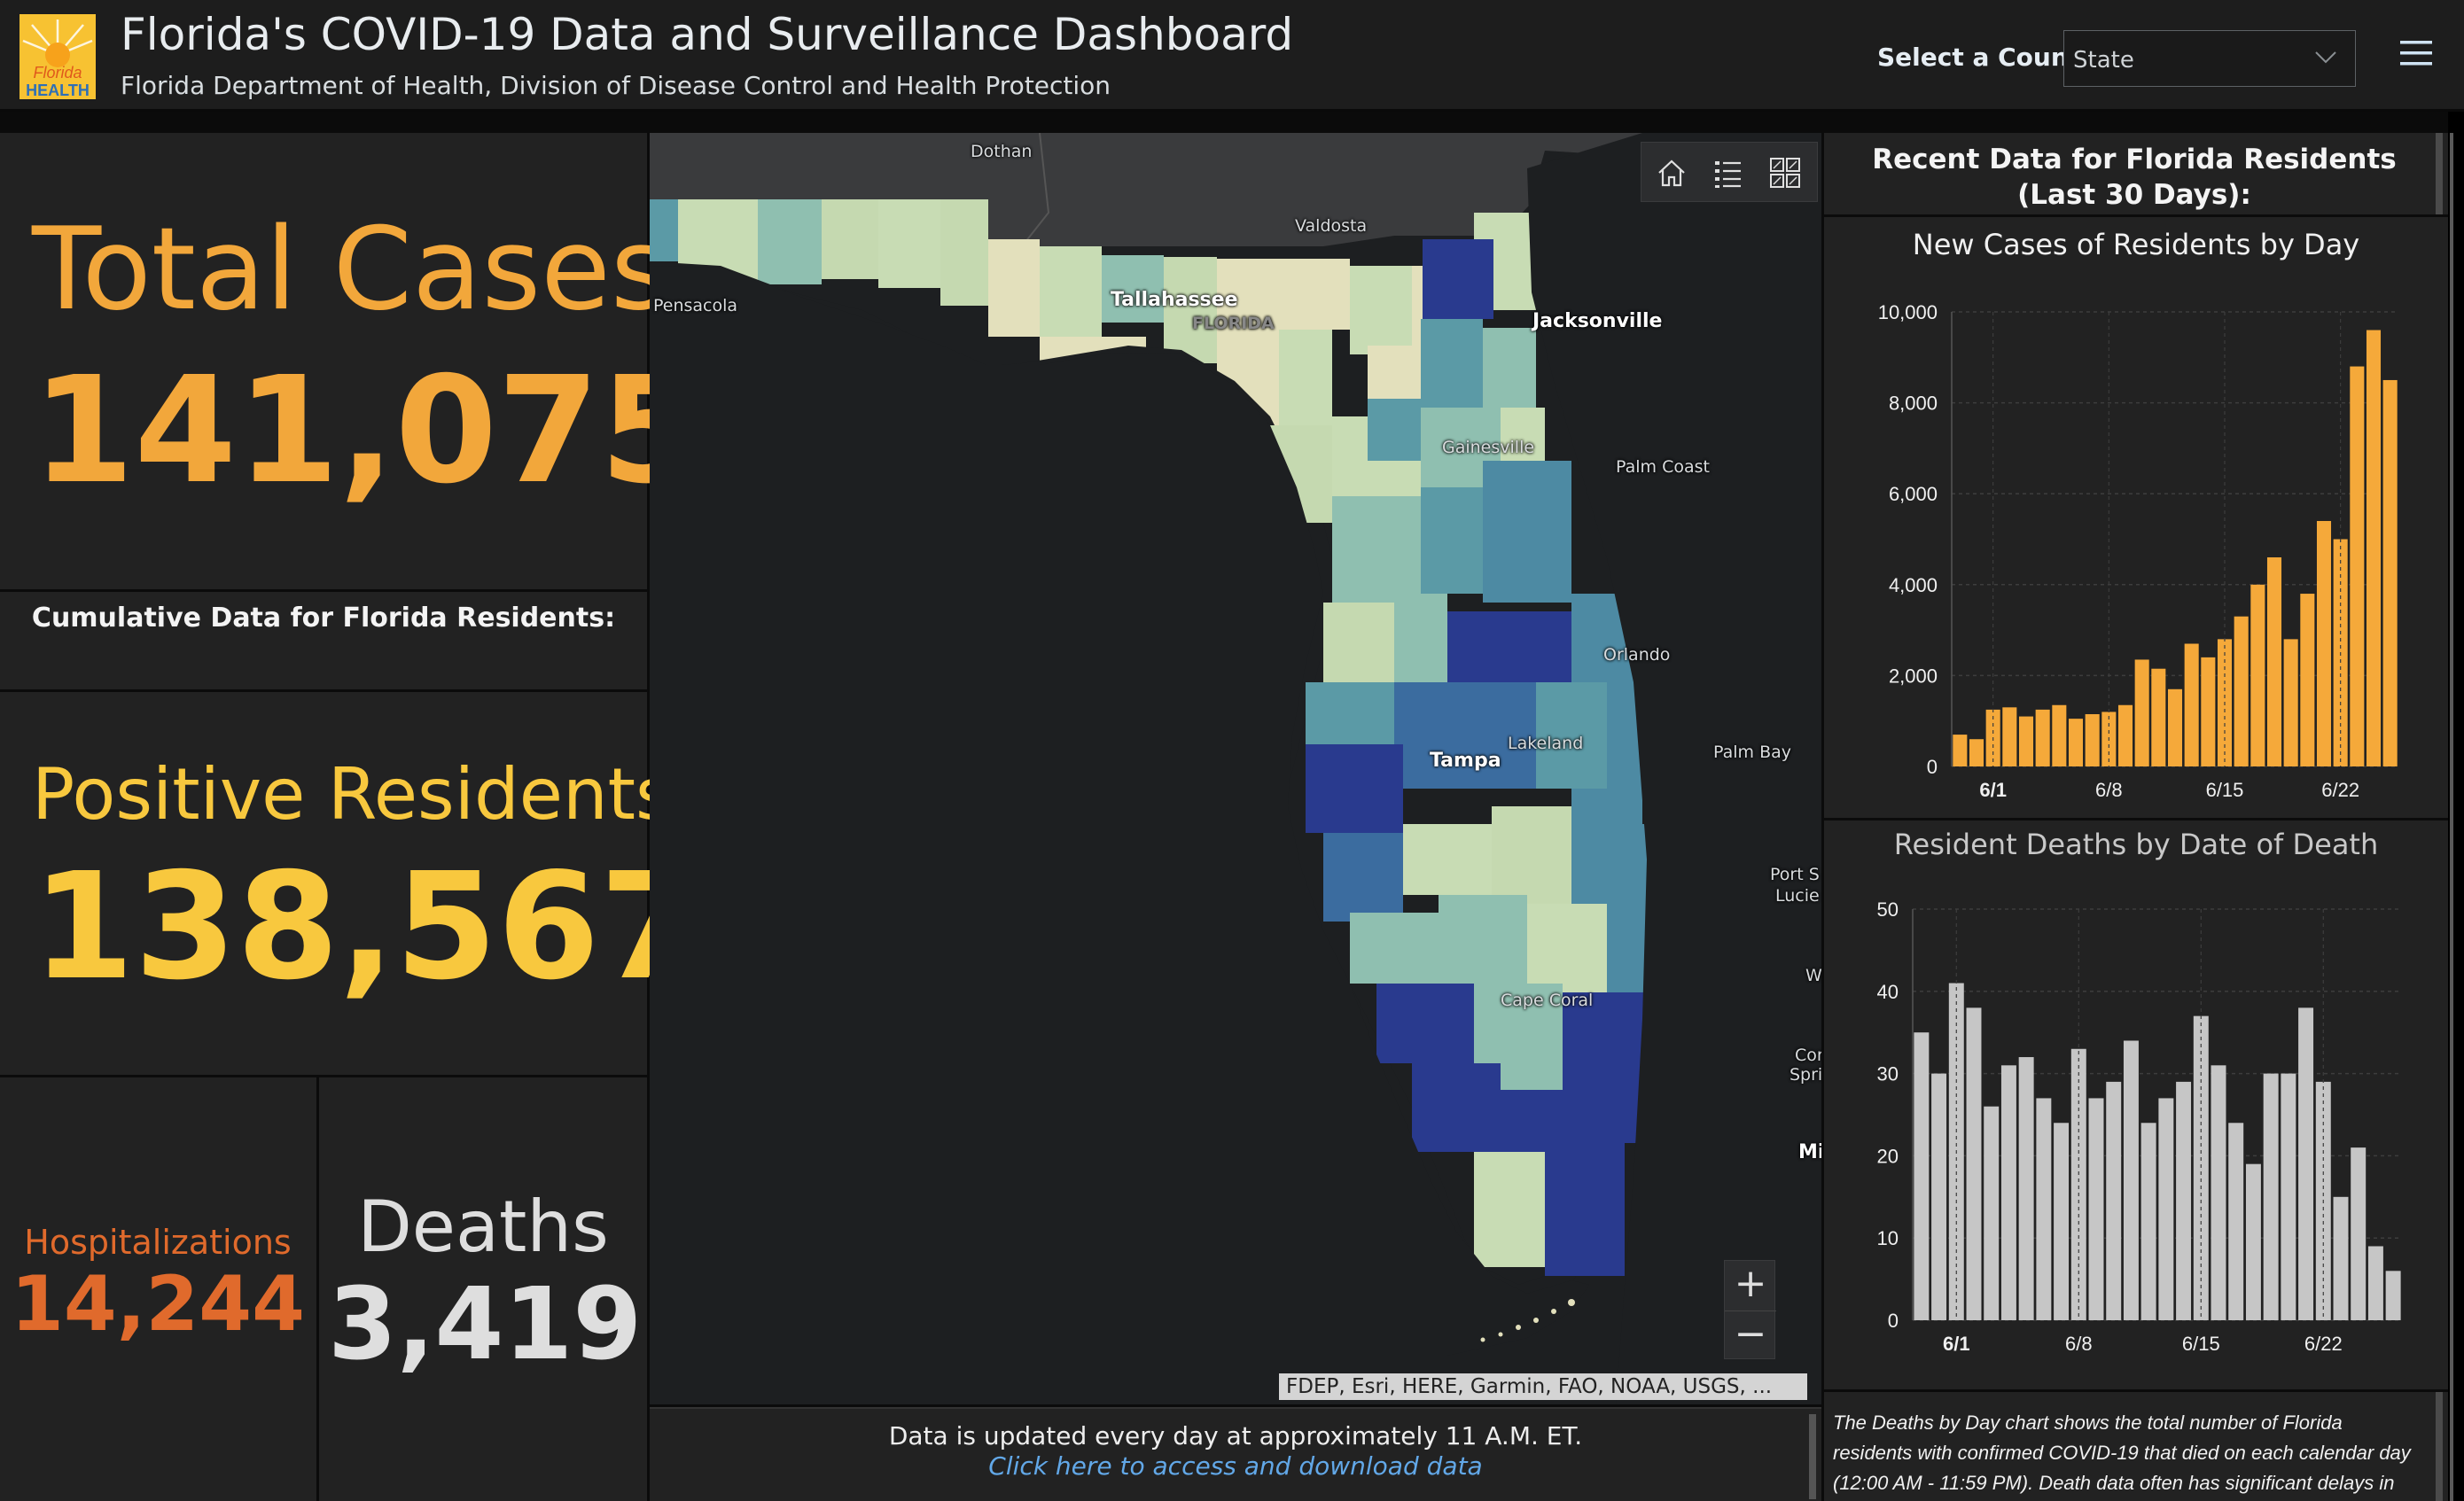 The width and height of the screenshot is (2464, 1501). I want to click on recent-title-scrollbar, so click(2439, 173).